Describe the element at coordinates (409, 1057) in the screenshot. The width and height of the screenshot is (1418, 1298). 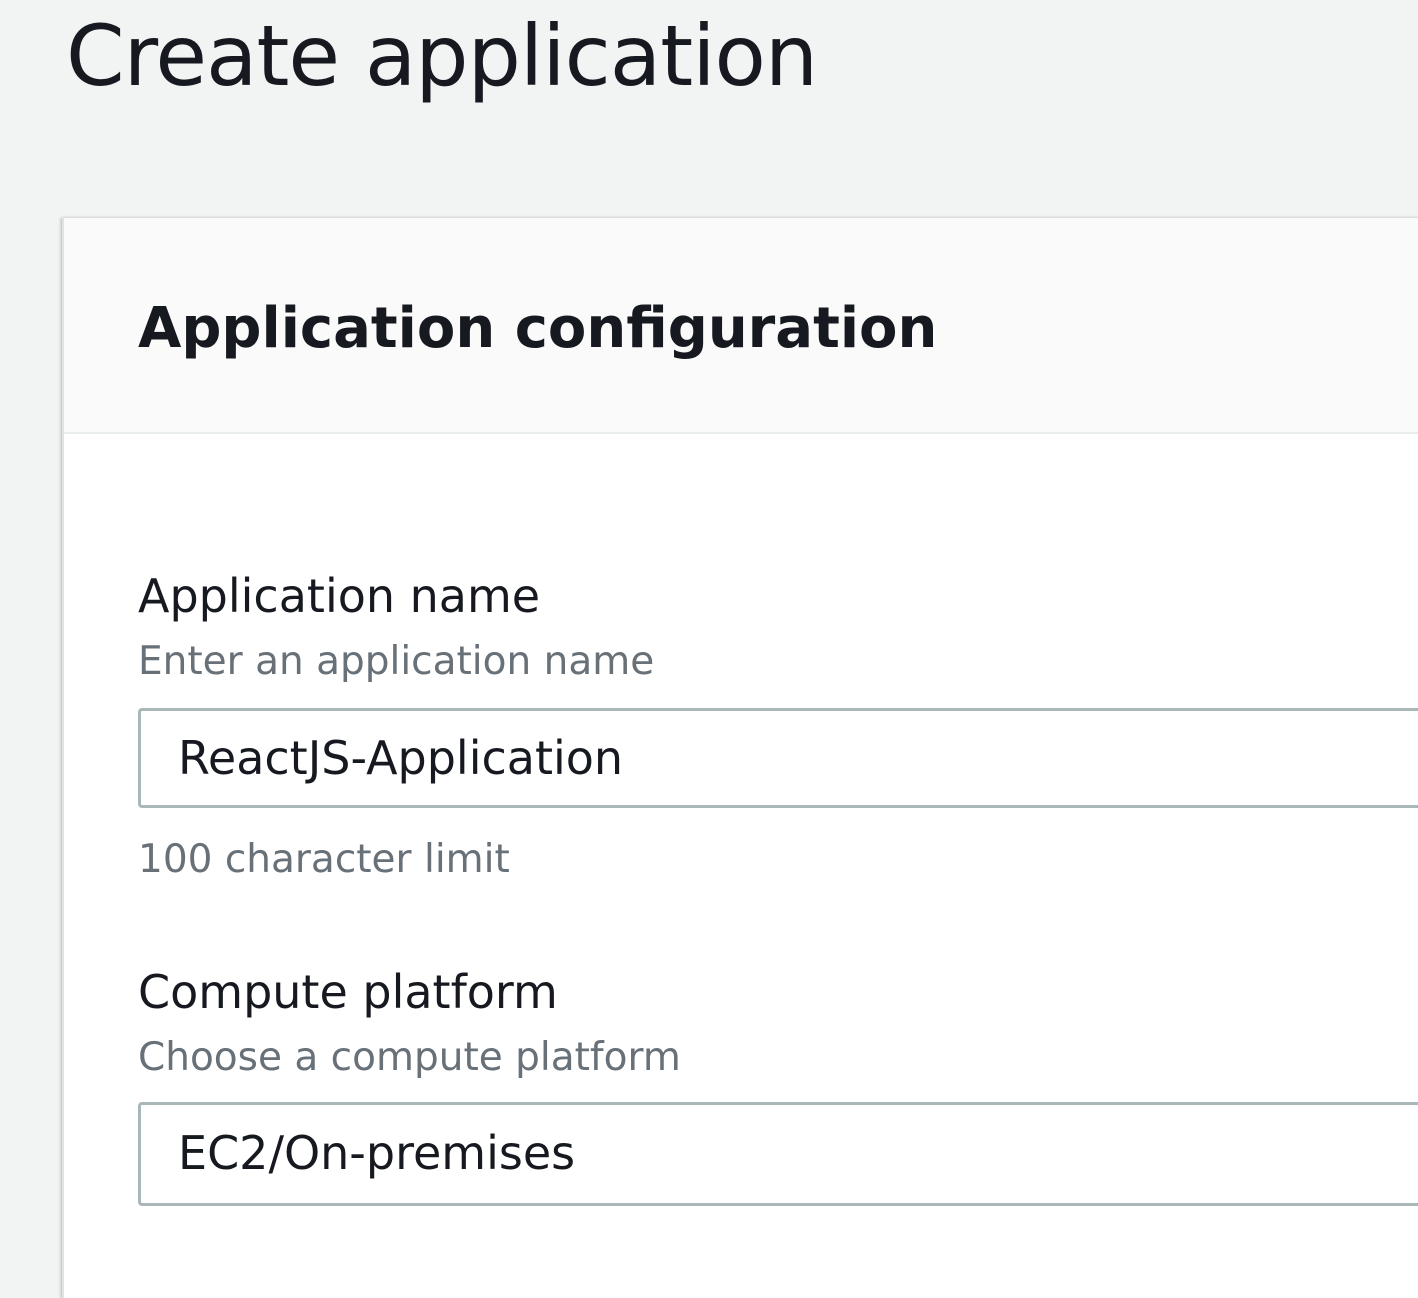
I see `compute-platform-description: Choose a compute platform` at that location.